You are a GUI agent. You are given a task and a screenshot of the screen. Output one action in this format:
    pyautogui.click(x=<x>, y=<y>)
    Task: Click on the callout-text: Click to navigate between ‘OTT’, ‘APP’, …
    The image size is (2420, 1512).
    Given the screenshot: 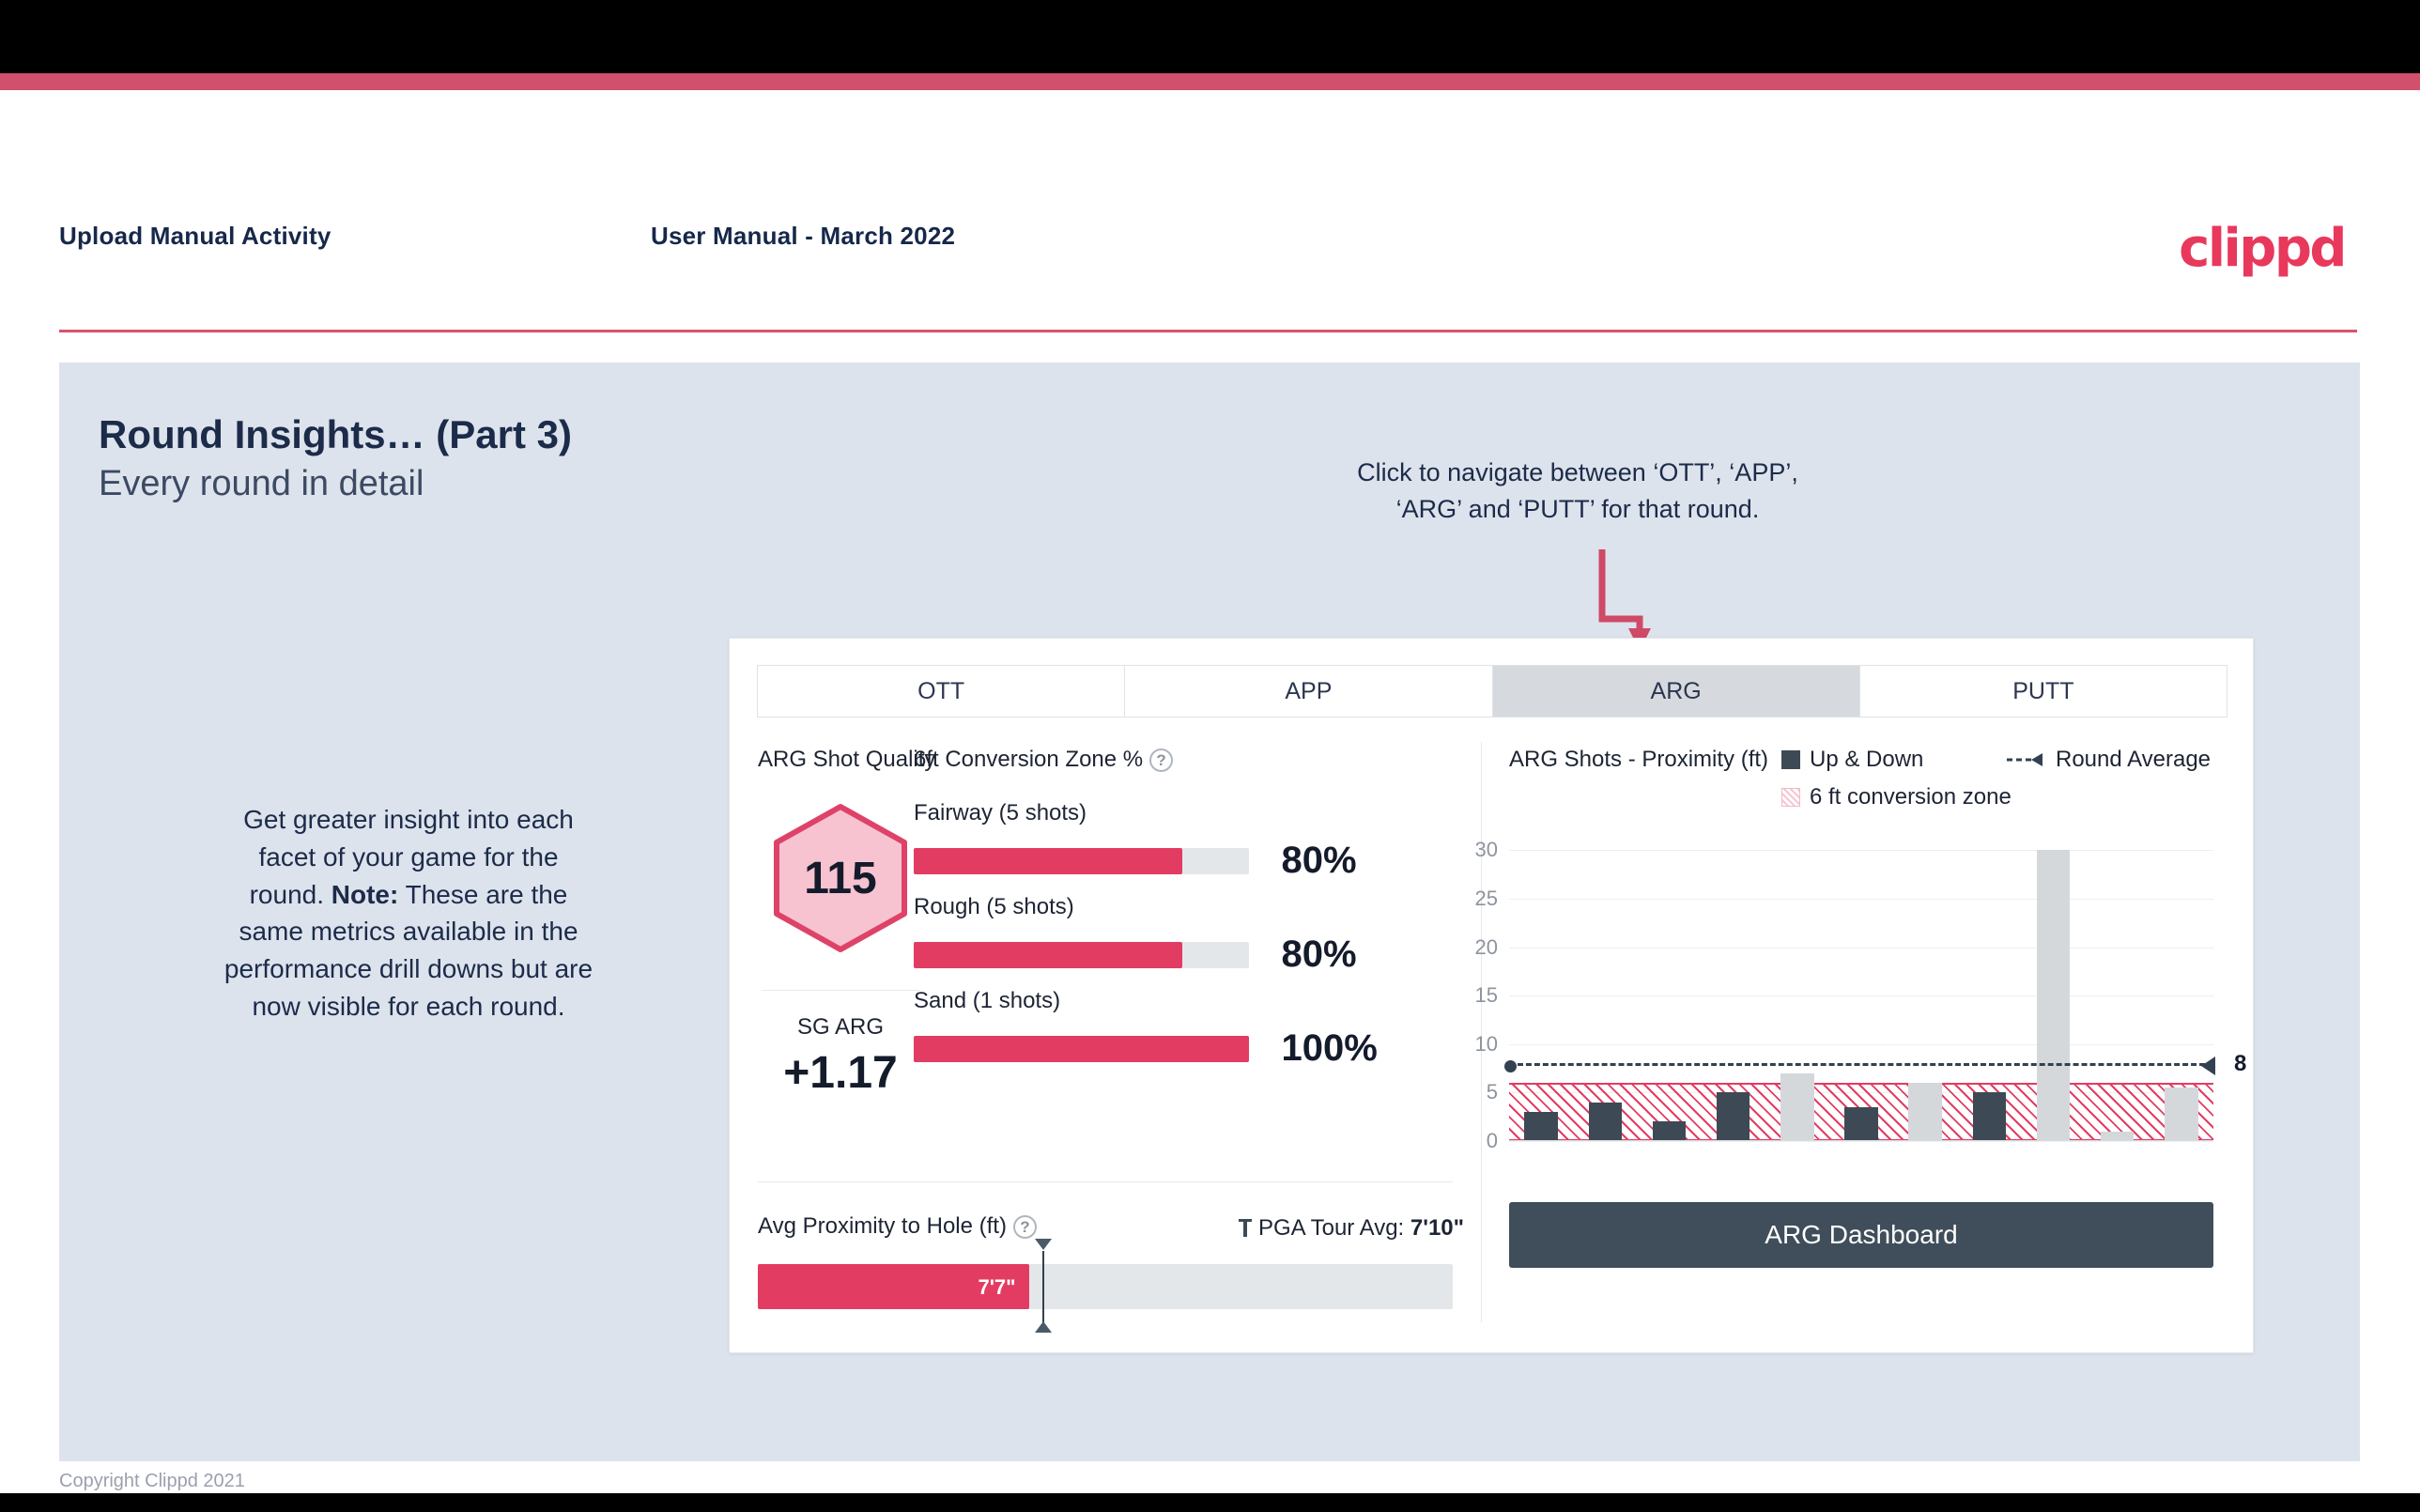 What is the action you would take?
    pyautogui.click(x=1577, y=492)
    